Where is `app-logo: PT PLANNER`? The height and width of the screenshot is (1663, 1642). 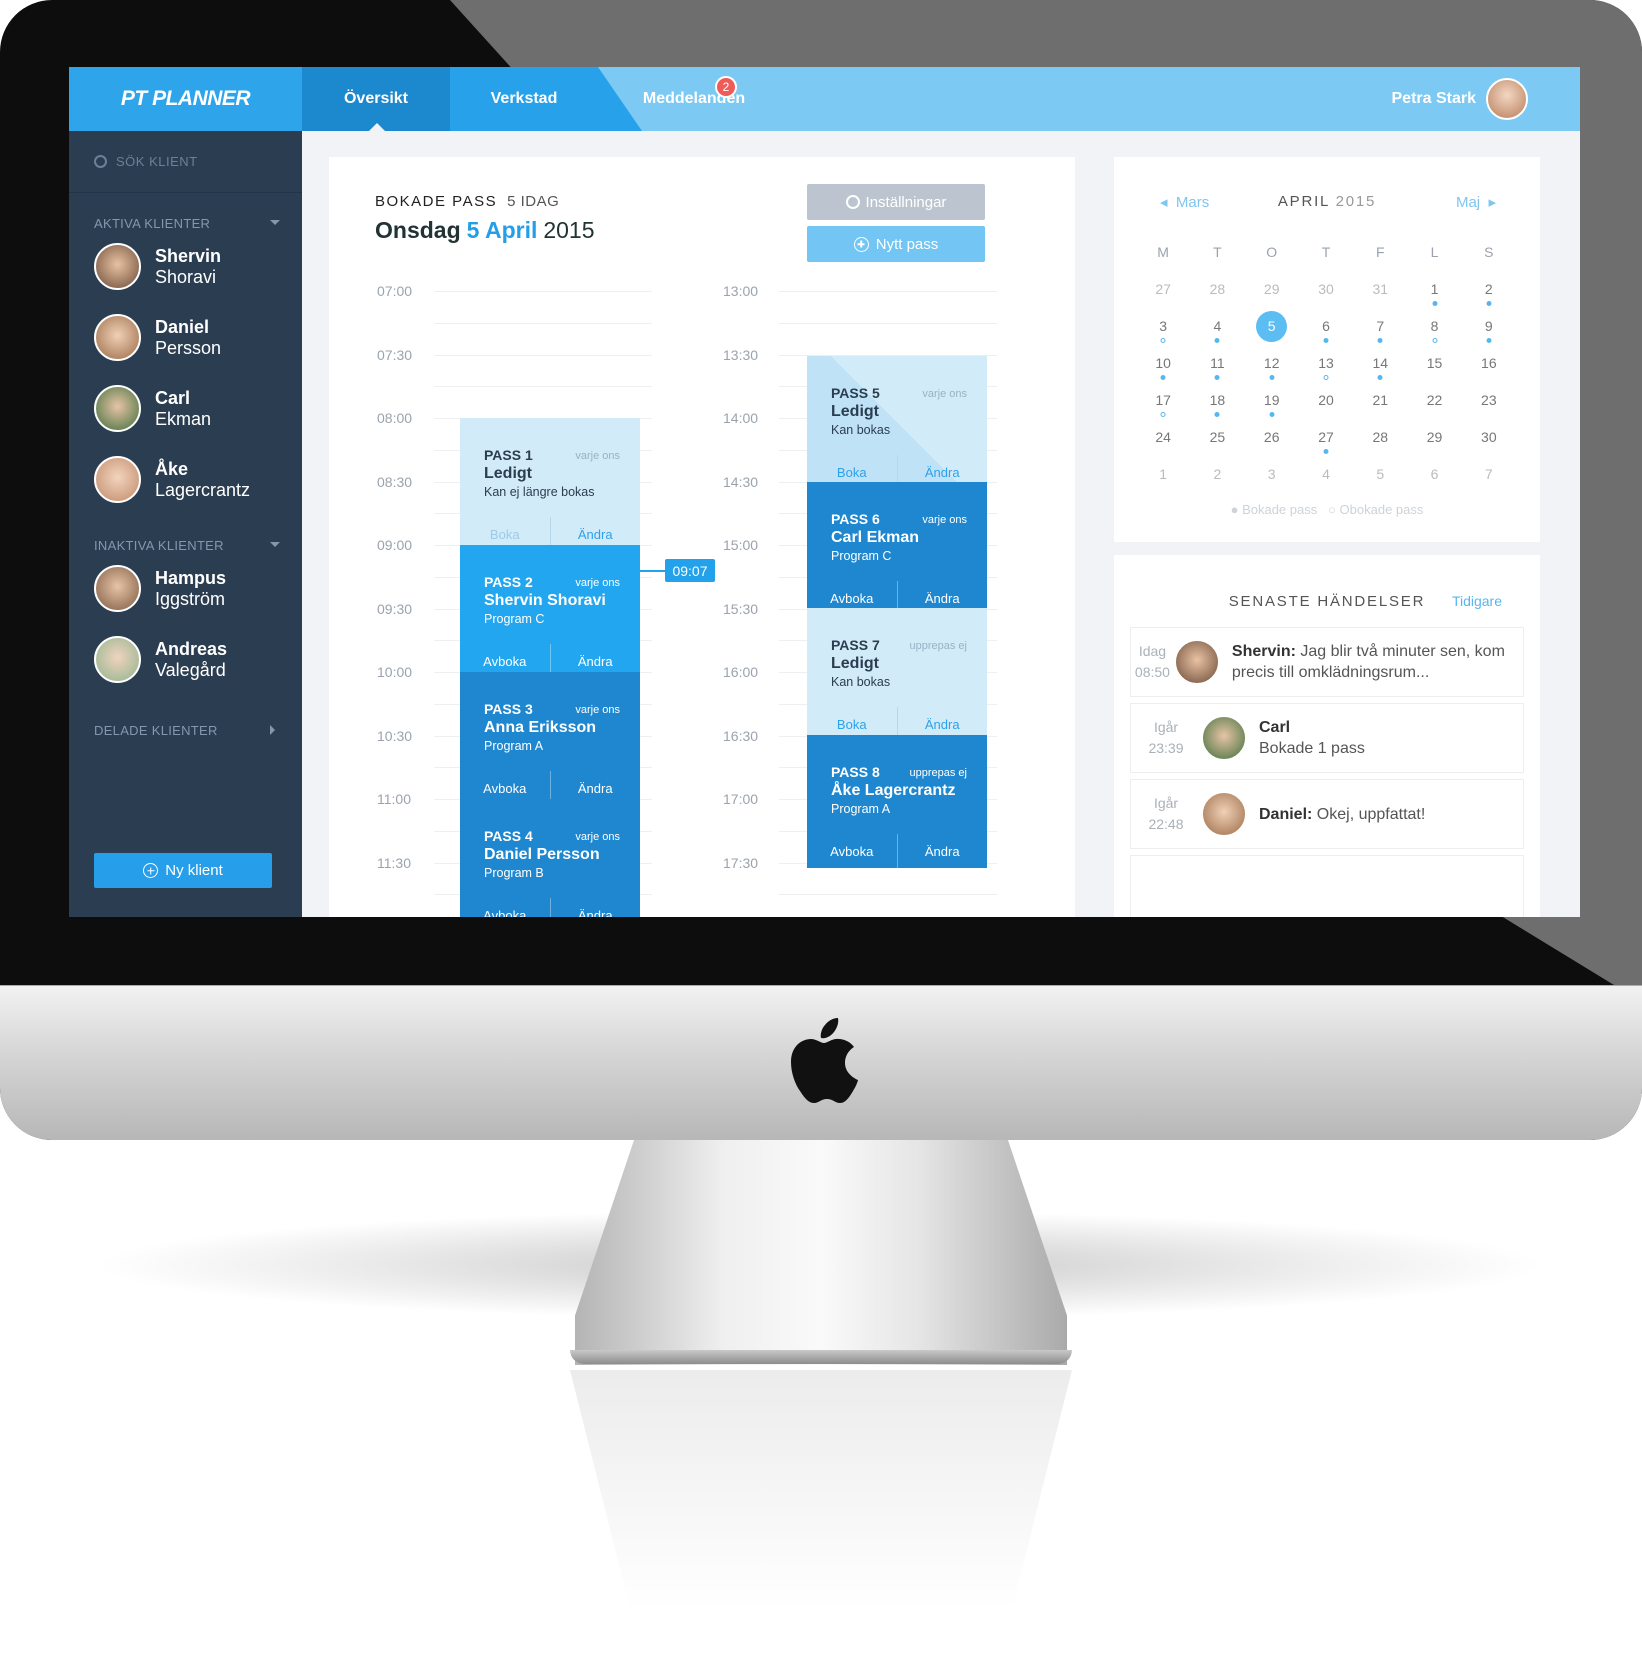 app-logo: PT PLANNER is located at coordinates (185, 99).